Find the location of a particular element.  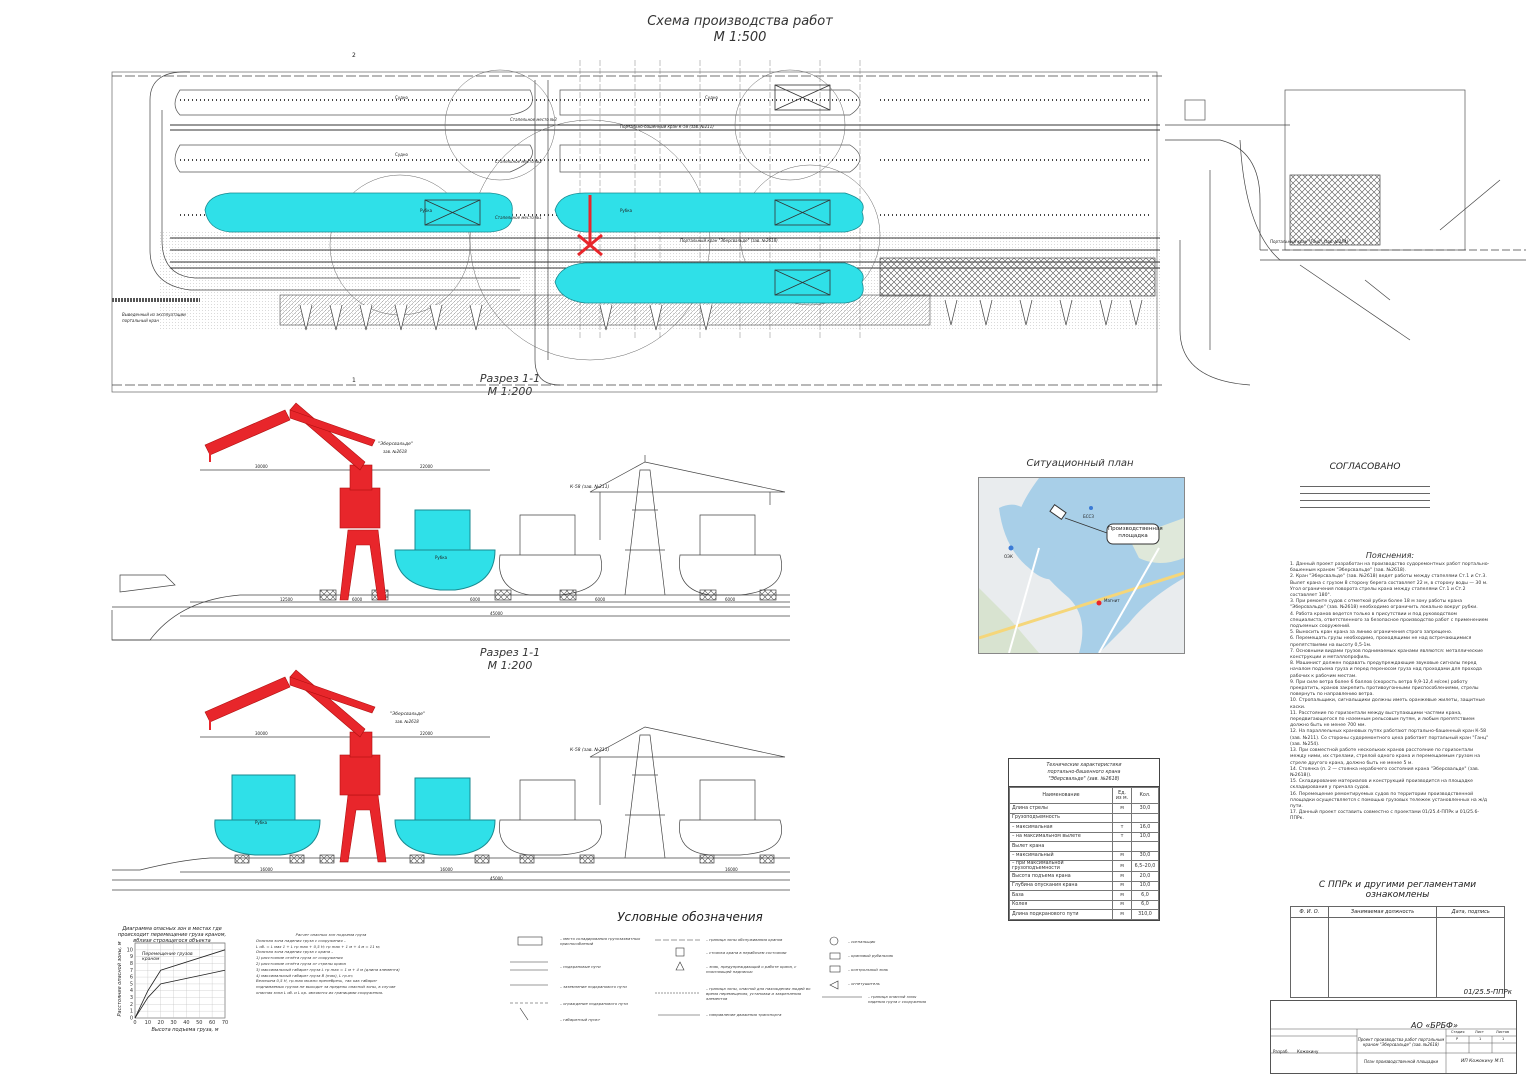

stamp-sheet-value: 1 is located at coordinates (1480, 1039).